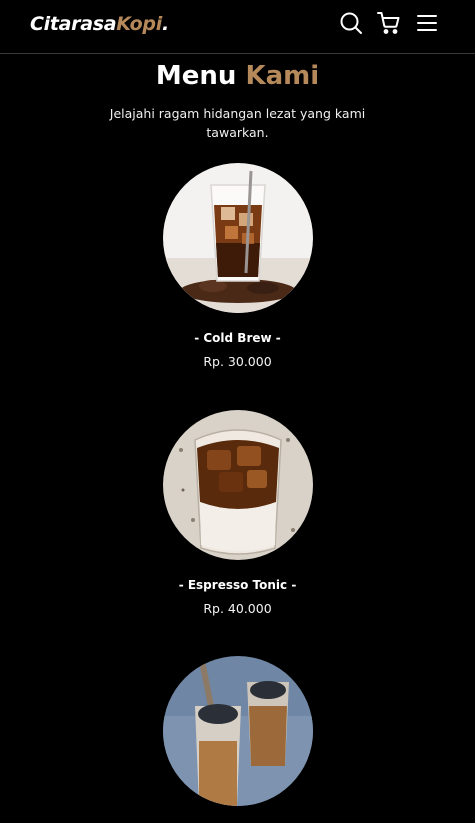 The image size is (475, 823). What do you see at coordinates (237, 485) in the screenshot?
I see `espresso-tonic-image` at bounding box center [237, 485].